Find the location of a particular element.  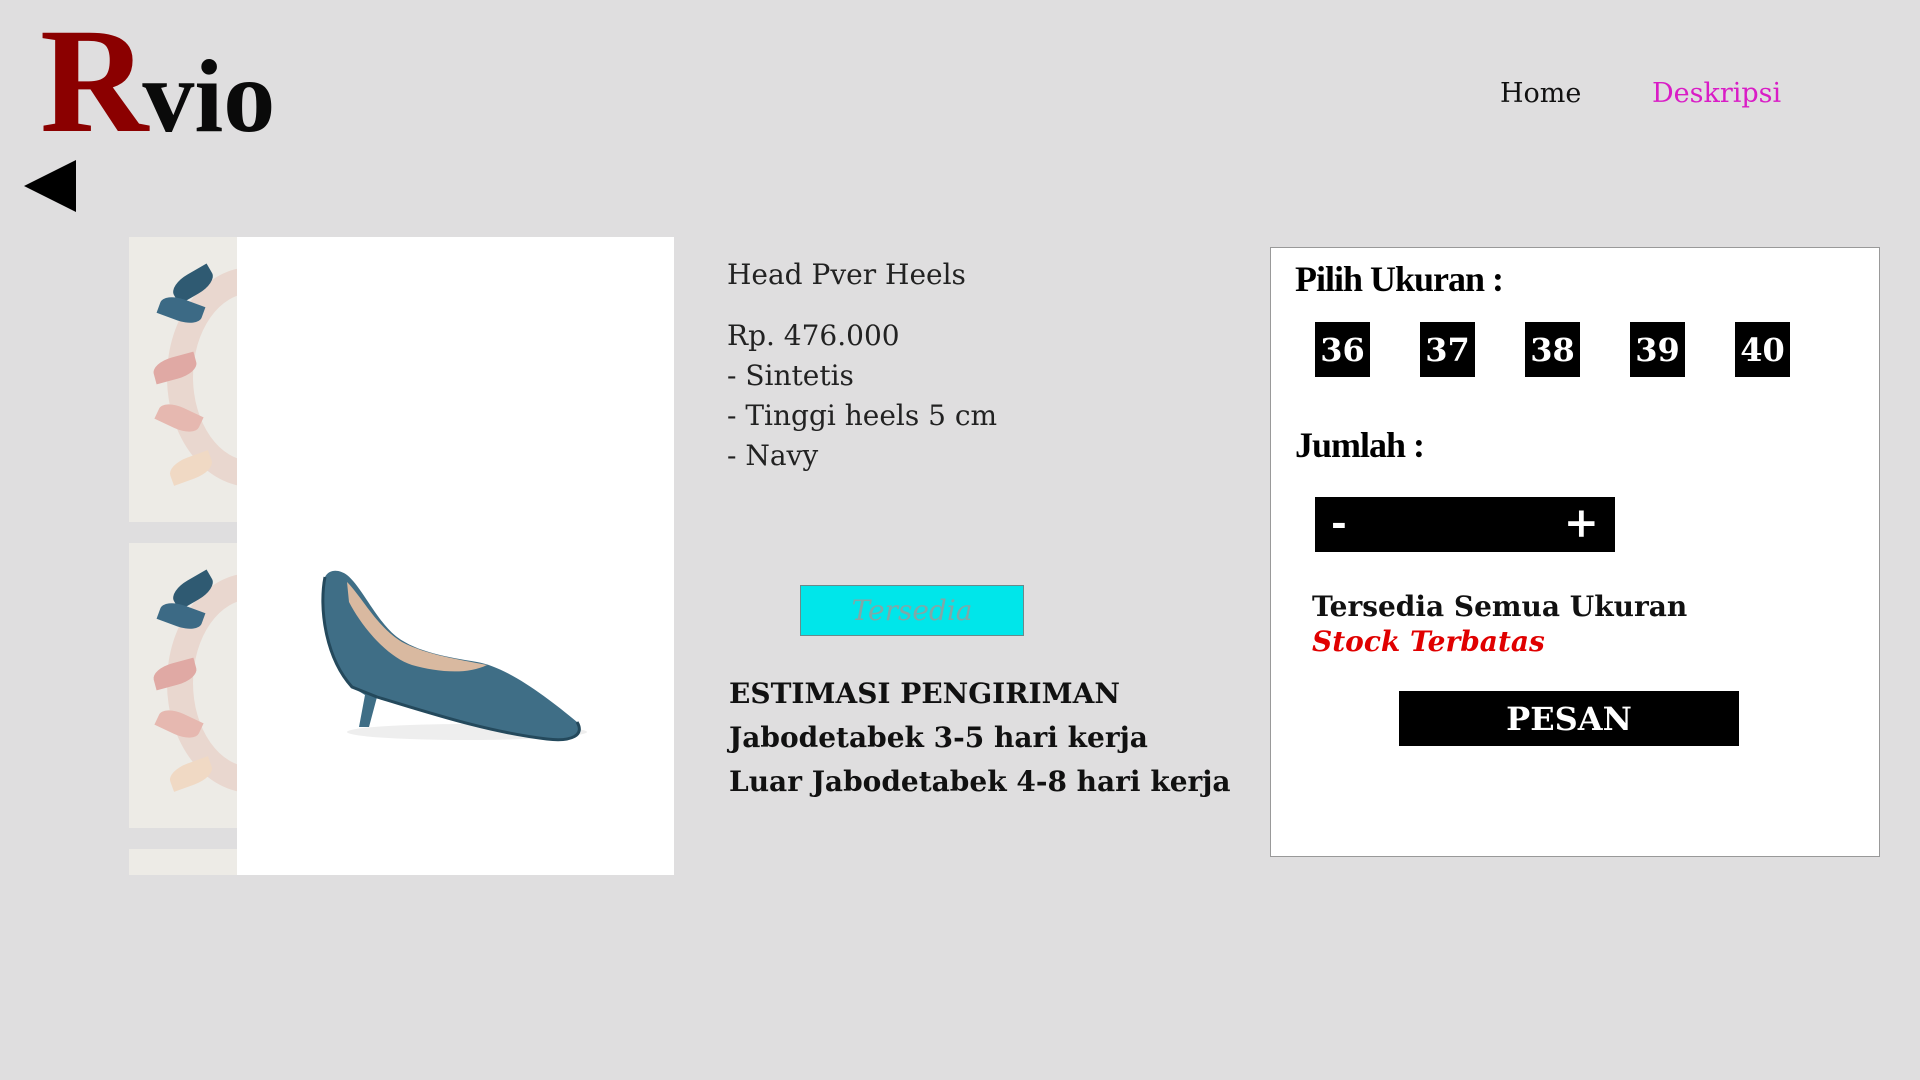

size-options: 36 37 38 39 40 is located at coordinates (1552, 349).